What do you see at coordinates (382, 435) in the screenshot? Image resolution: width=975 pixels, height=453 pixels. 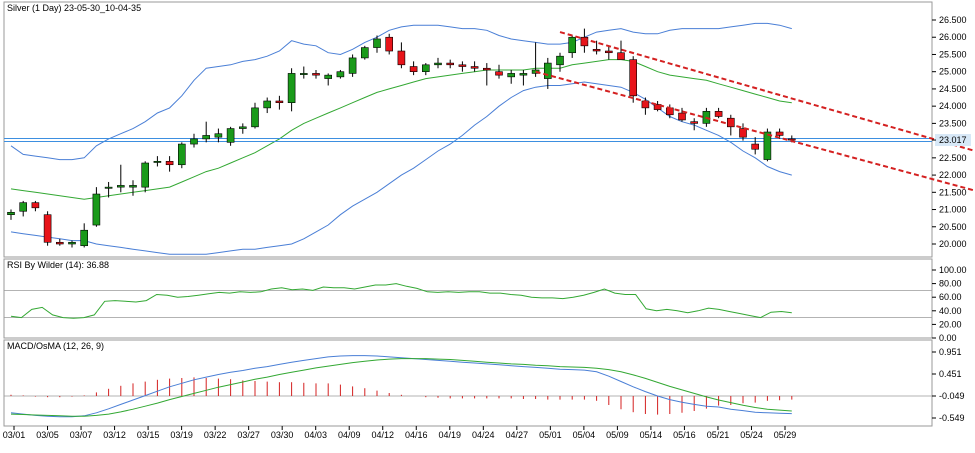 I see `x-tick-label: 04/12` at bounding box center [382, 435].